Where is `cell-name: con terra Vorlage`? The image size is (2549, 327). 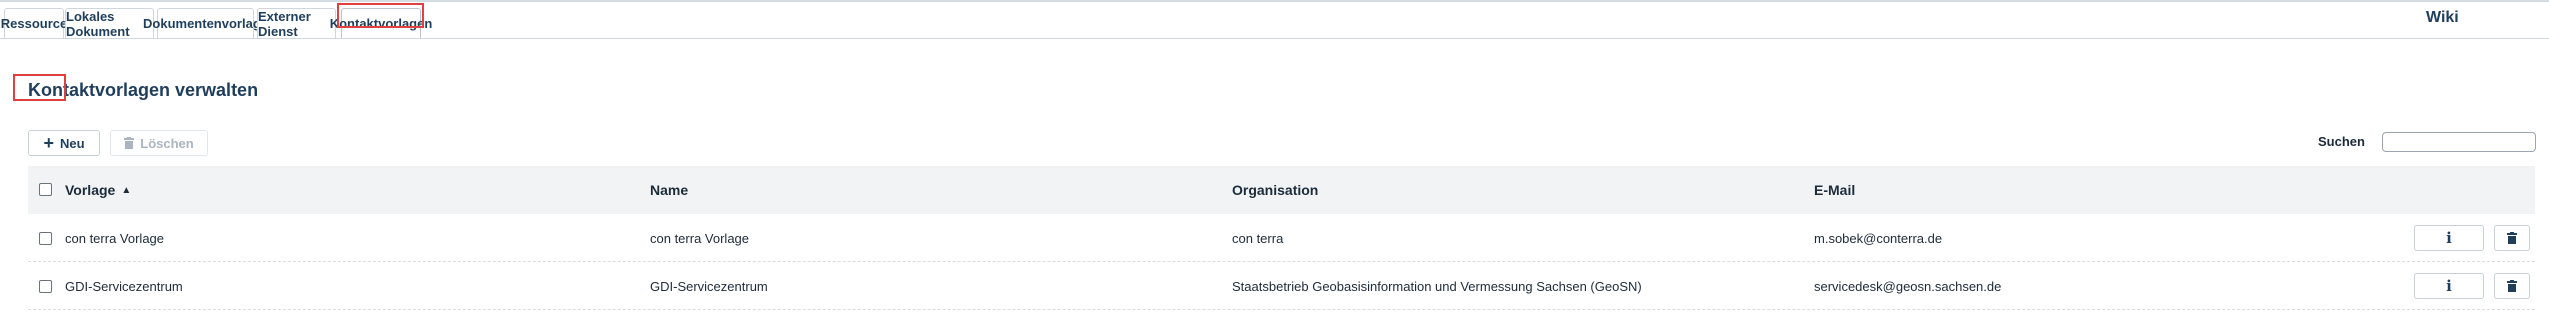 cell-name: con terra Vorlage is located at coordinates (700, 238).